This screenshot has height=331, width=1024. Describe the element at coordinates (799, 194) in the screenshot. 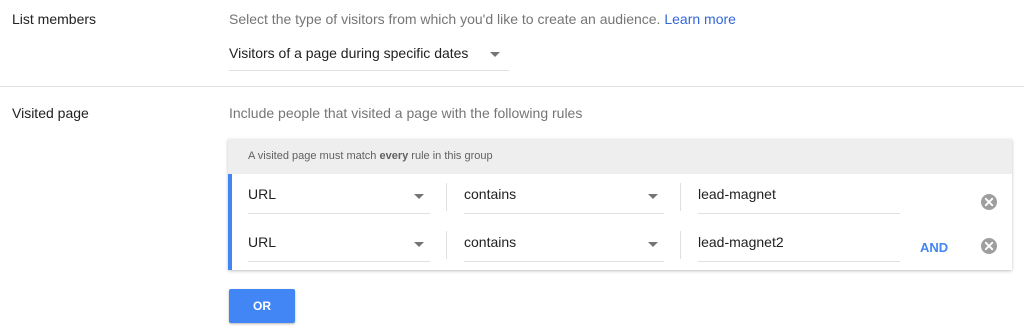

I see `rule-value-input: lead-magnet` at that location.